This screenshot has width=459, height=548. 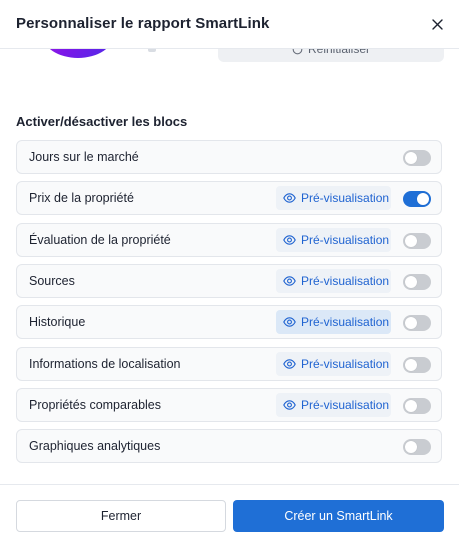 I want to click on modal-footer: Fermer Créer un SmartLink, so click(x=229, y=516).